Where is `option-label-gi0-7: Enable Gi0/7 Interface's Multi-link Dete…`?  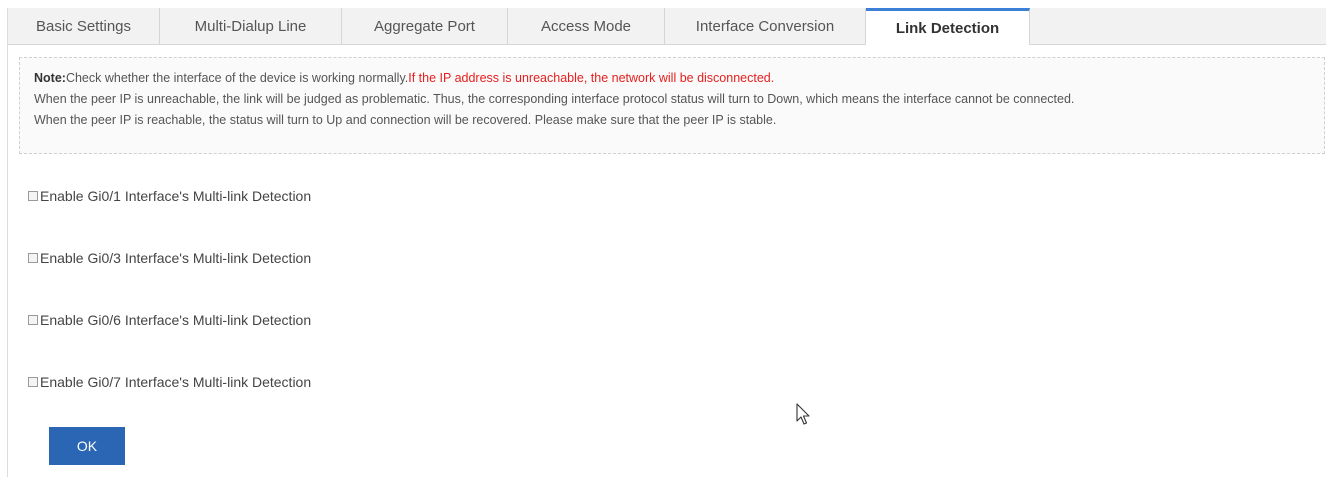 option-label-gi0-7: Enable Gi0/7 Interface's Multi-link Dete… is located at coordinates (176, 382).